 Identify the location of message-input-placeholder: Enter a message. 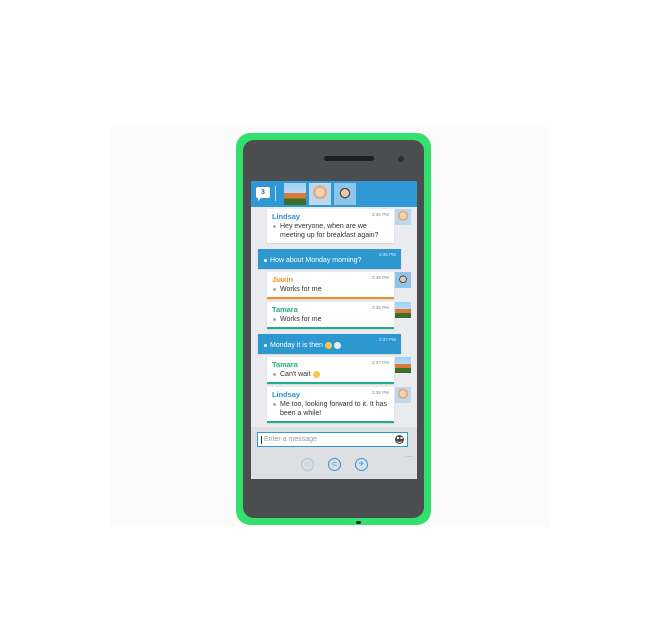
(290, 439).